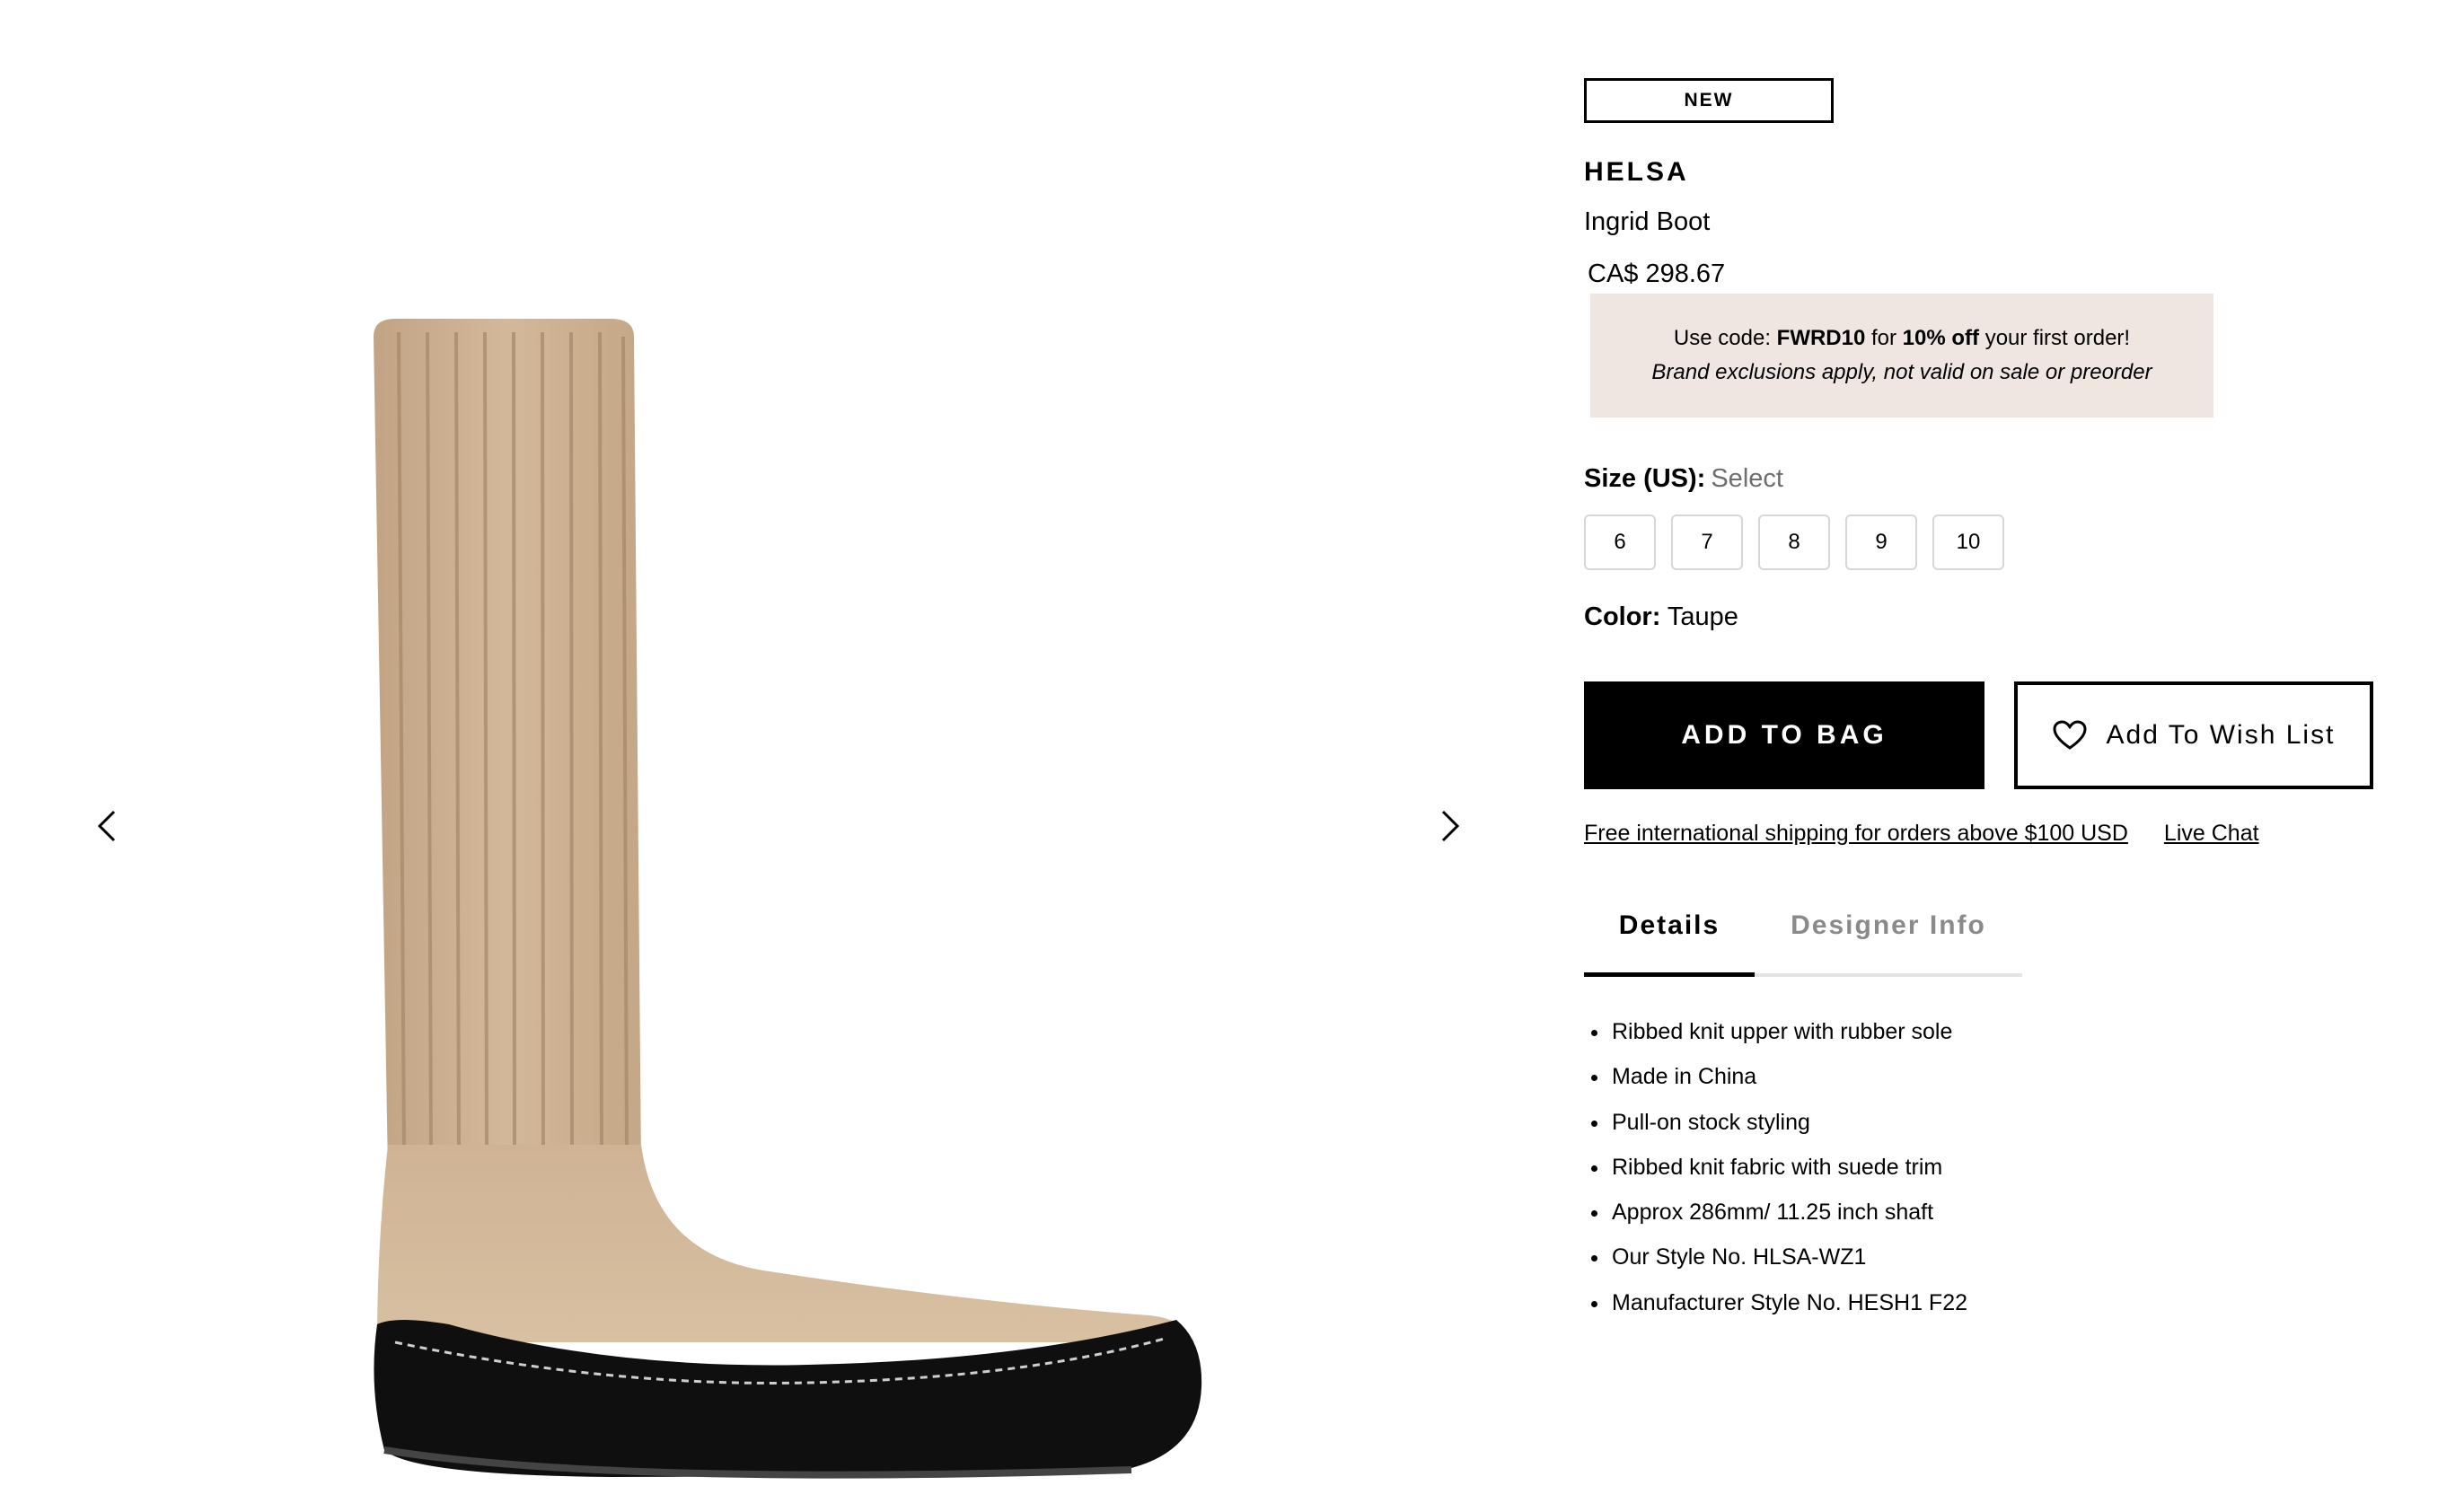 The width and height of the screenshot is (2464, 1512). Describe the element at coordinates (1636, 172) in the screenshot. I see `brand-name: HELSA` at that location.